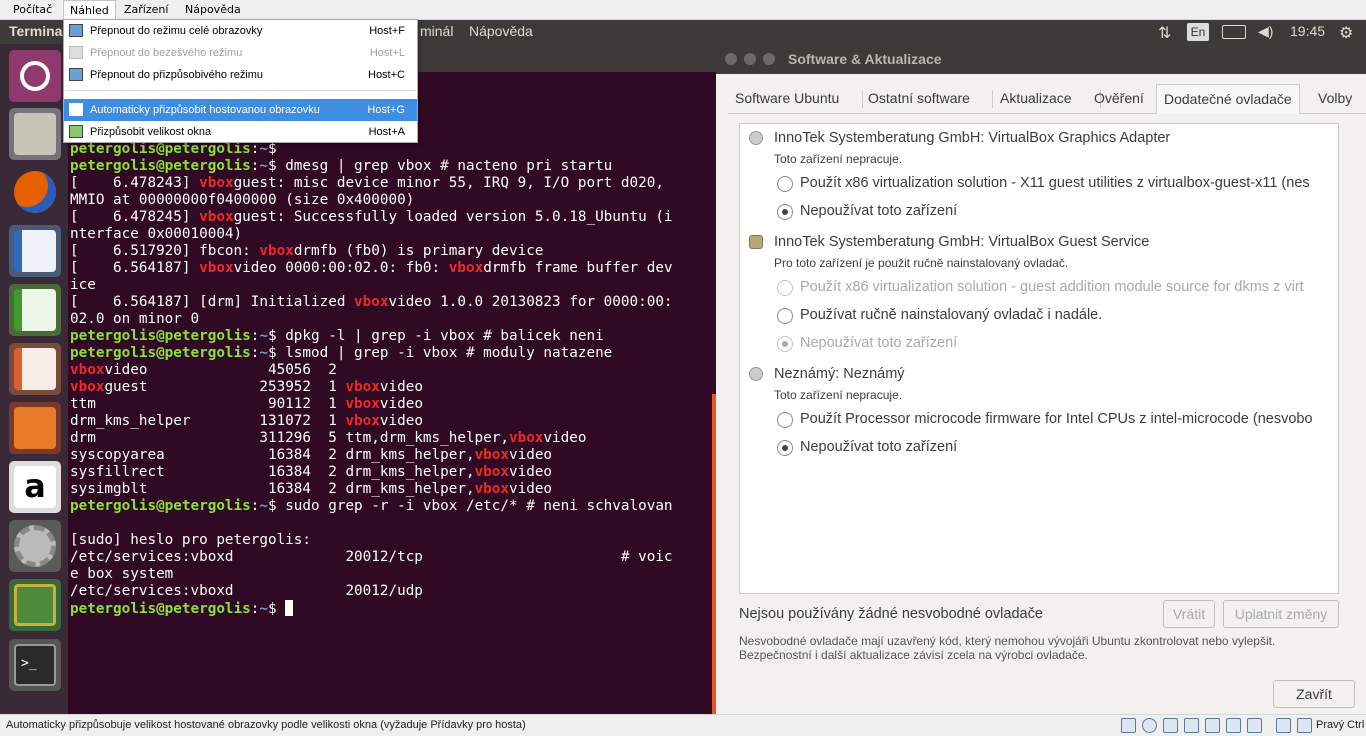 The image size is (1366, 736). What do you see at coordinates (1198, 32) in the screenshot?
I see `keyboard-layout-indicator: En` at bounding box center [1198, 32].